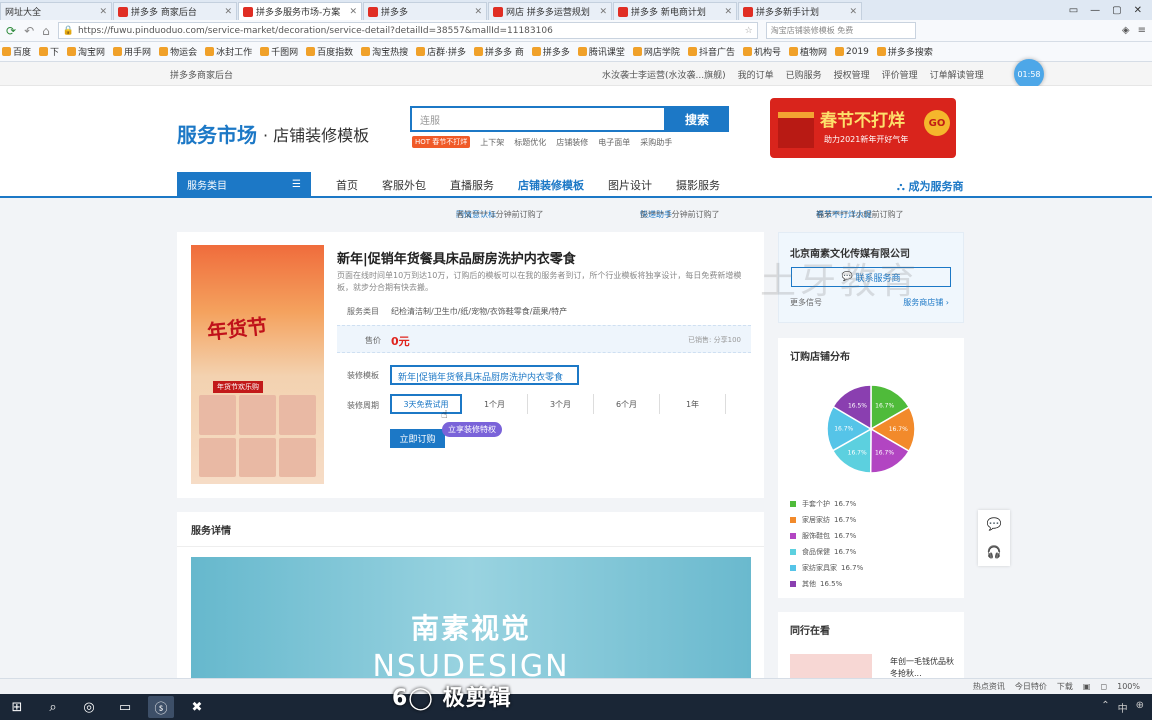  I want to click on tray-icon: 中, so click(1123, 707).